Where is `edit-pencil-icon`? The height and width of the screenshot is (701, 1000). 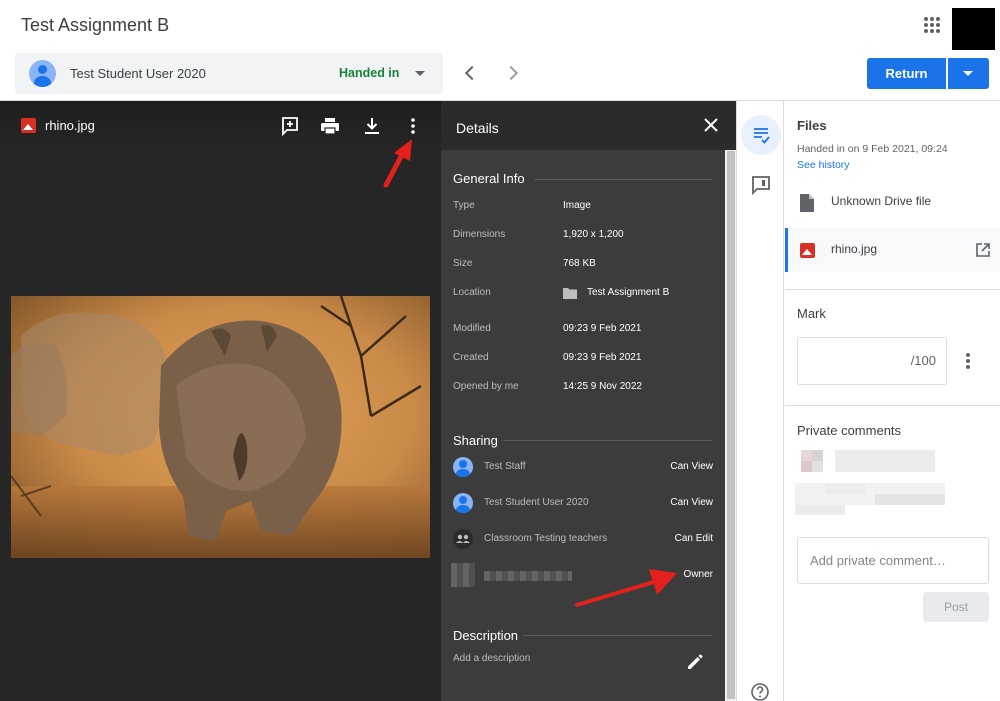
edit-pencil-icon is located at coordinates (695, 662).